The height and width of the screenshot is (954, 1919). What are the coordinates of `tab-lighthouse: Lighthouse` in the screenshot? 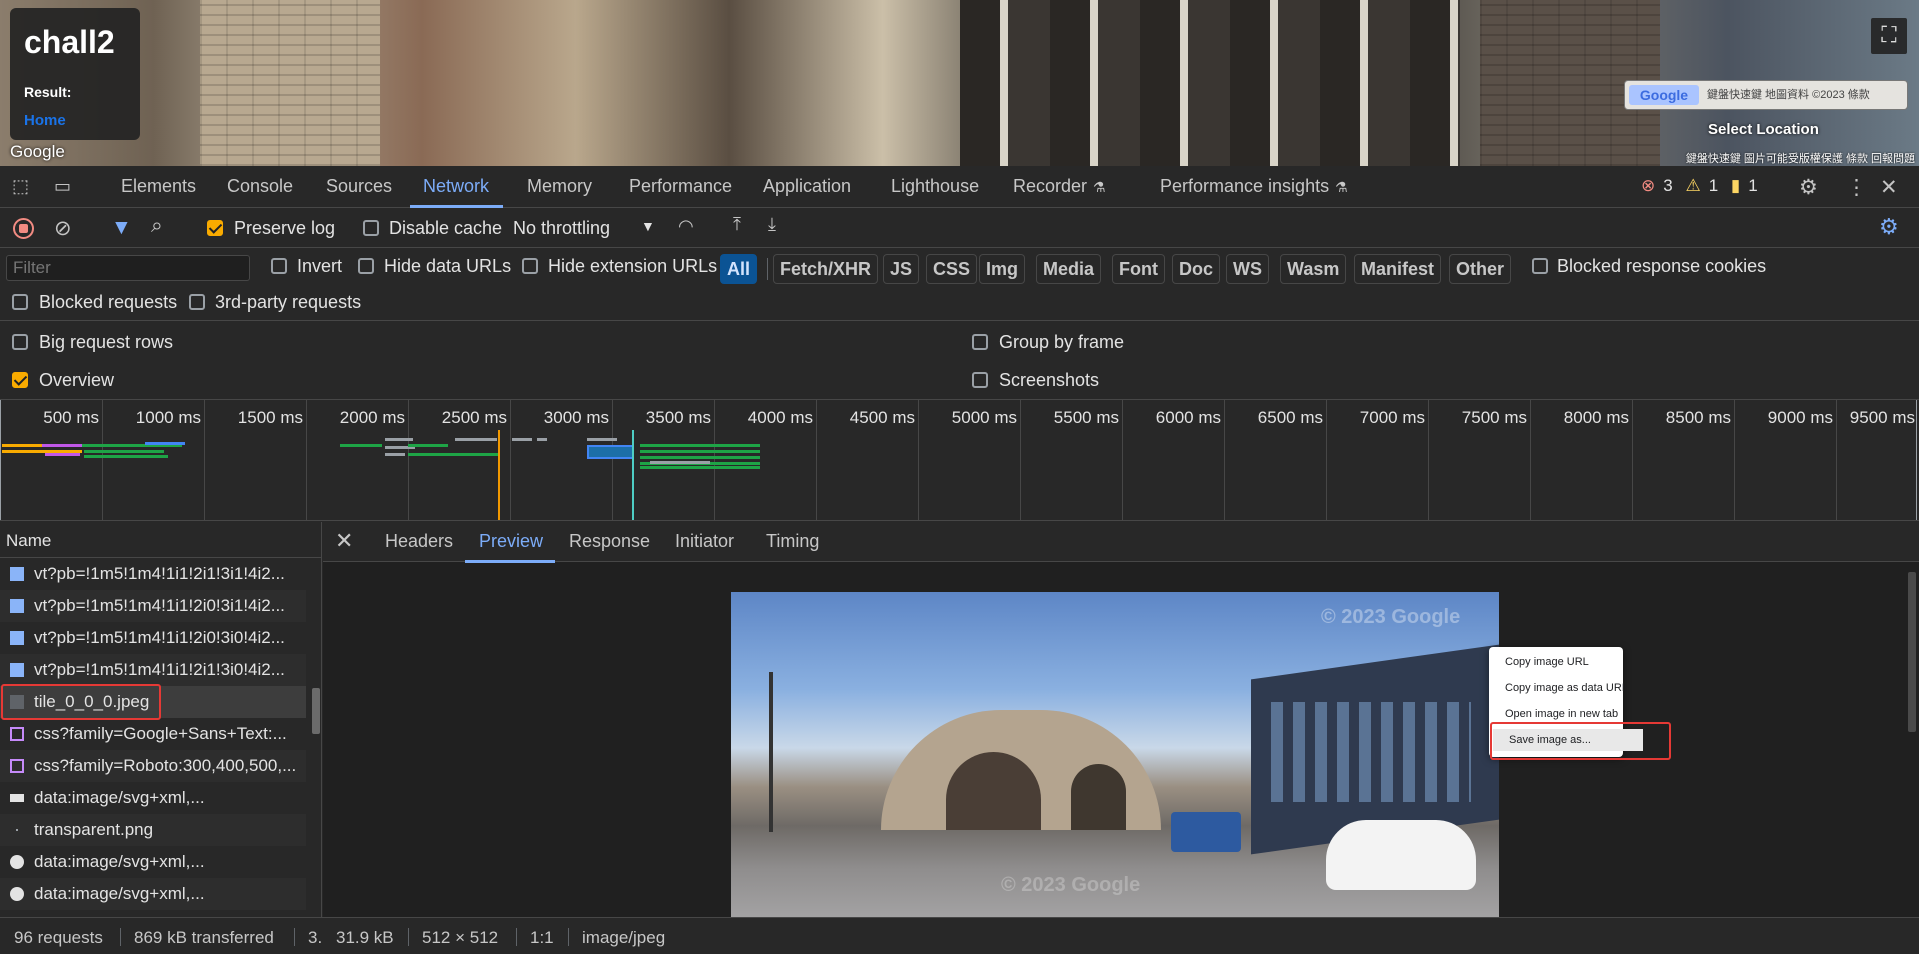 It's located at (935, 186).